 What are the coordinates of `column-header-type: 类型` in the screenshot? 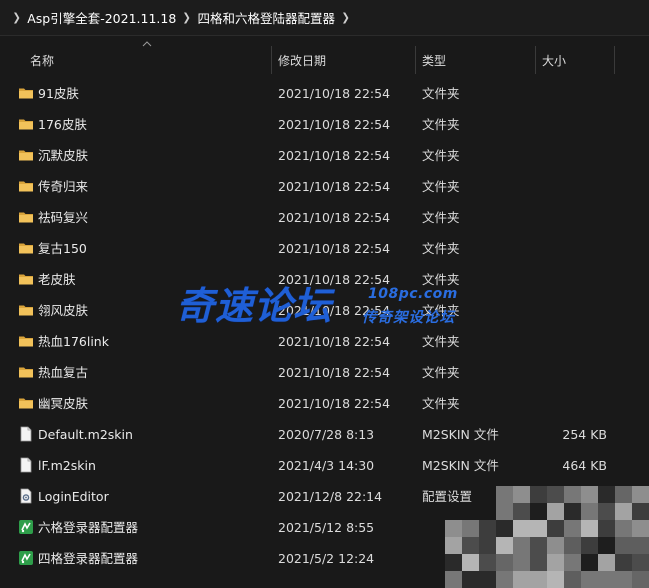 It's located at (478, 60).